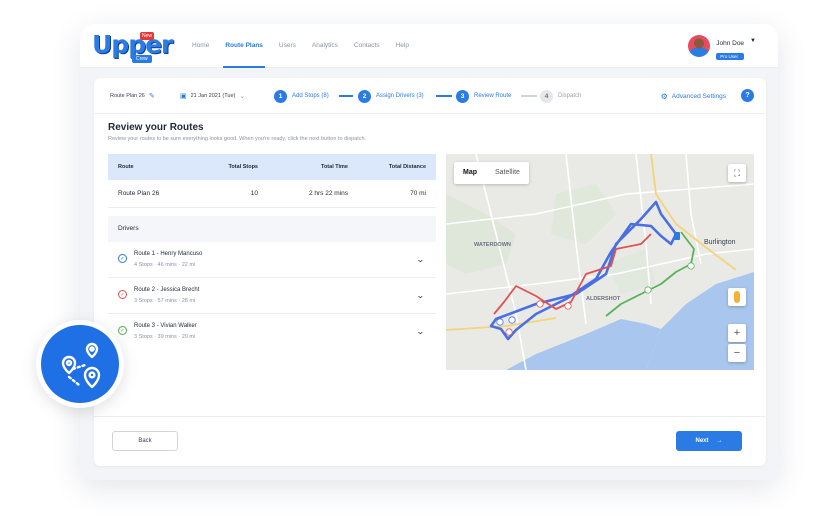 Image resolution: width=816 pixels, height=531 pixels. I want to click on nav-contacts: Contacts, so click(367, 46).